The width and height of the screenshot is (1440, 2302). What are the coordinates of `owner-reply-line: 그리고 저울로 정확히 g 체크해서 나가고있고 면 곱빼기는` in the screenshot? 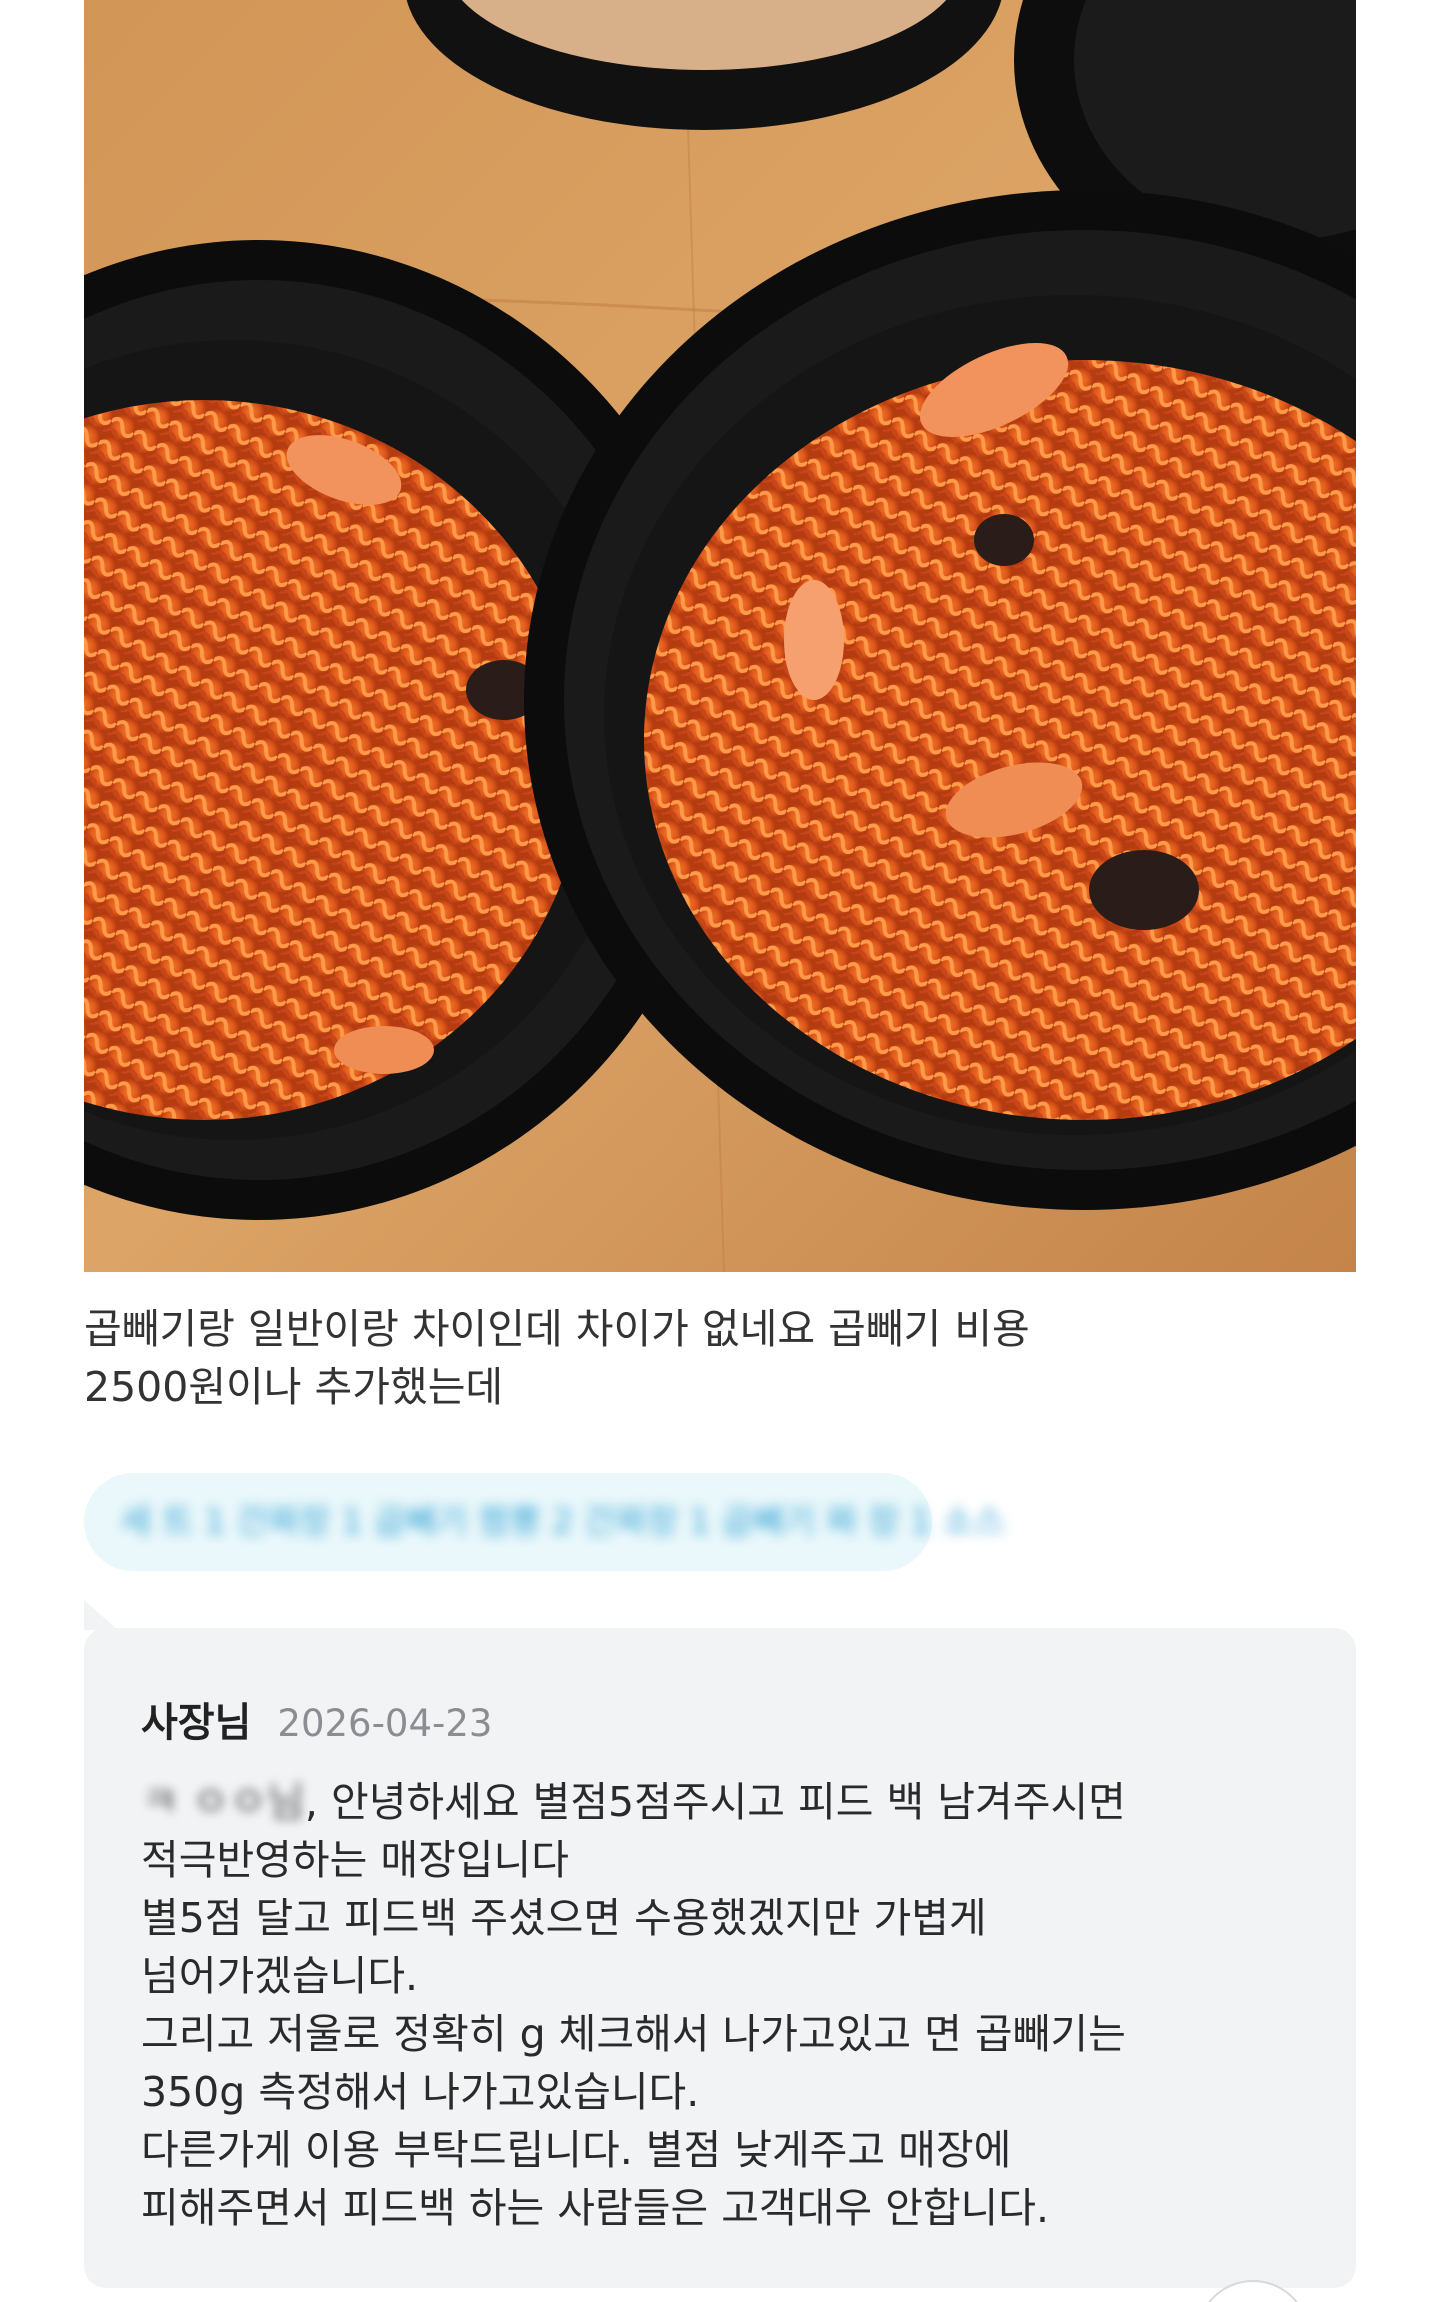 It's located at (633, 2034).